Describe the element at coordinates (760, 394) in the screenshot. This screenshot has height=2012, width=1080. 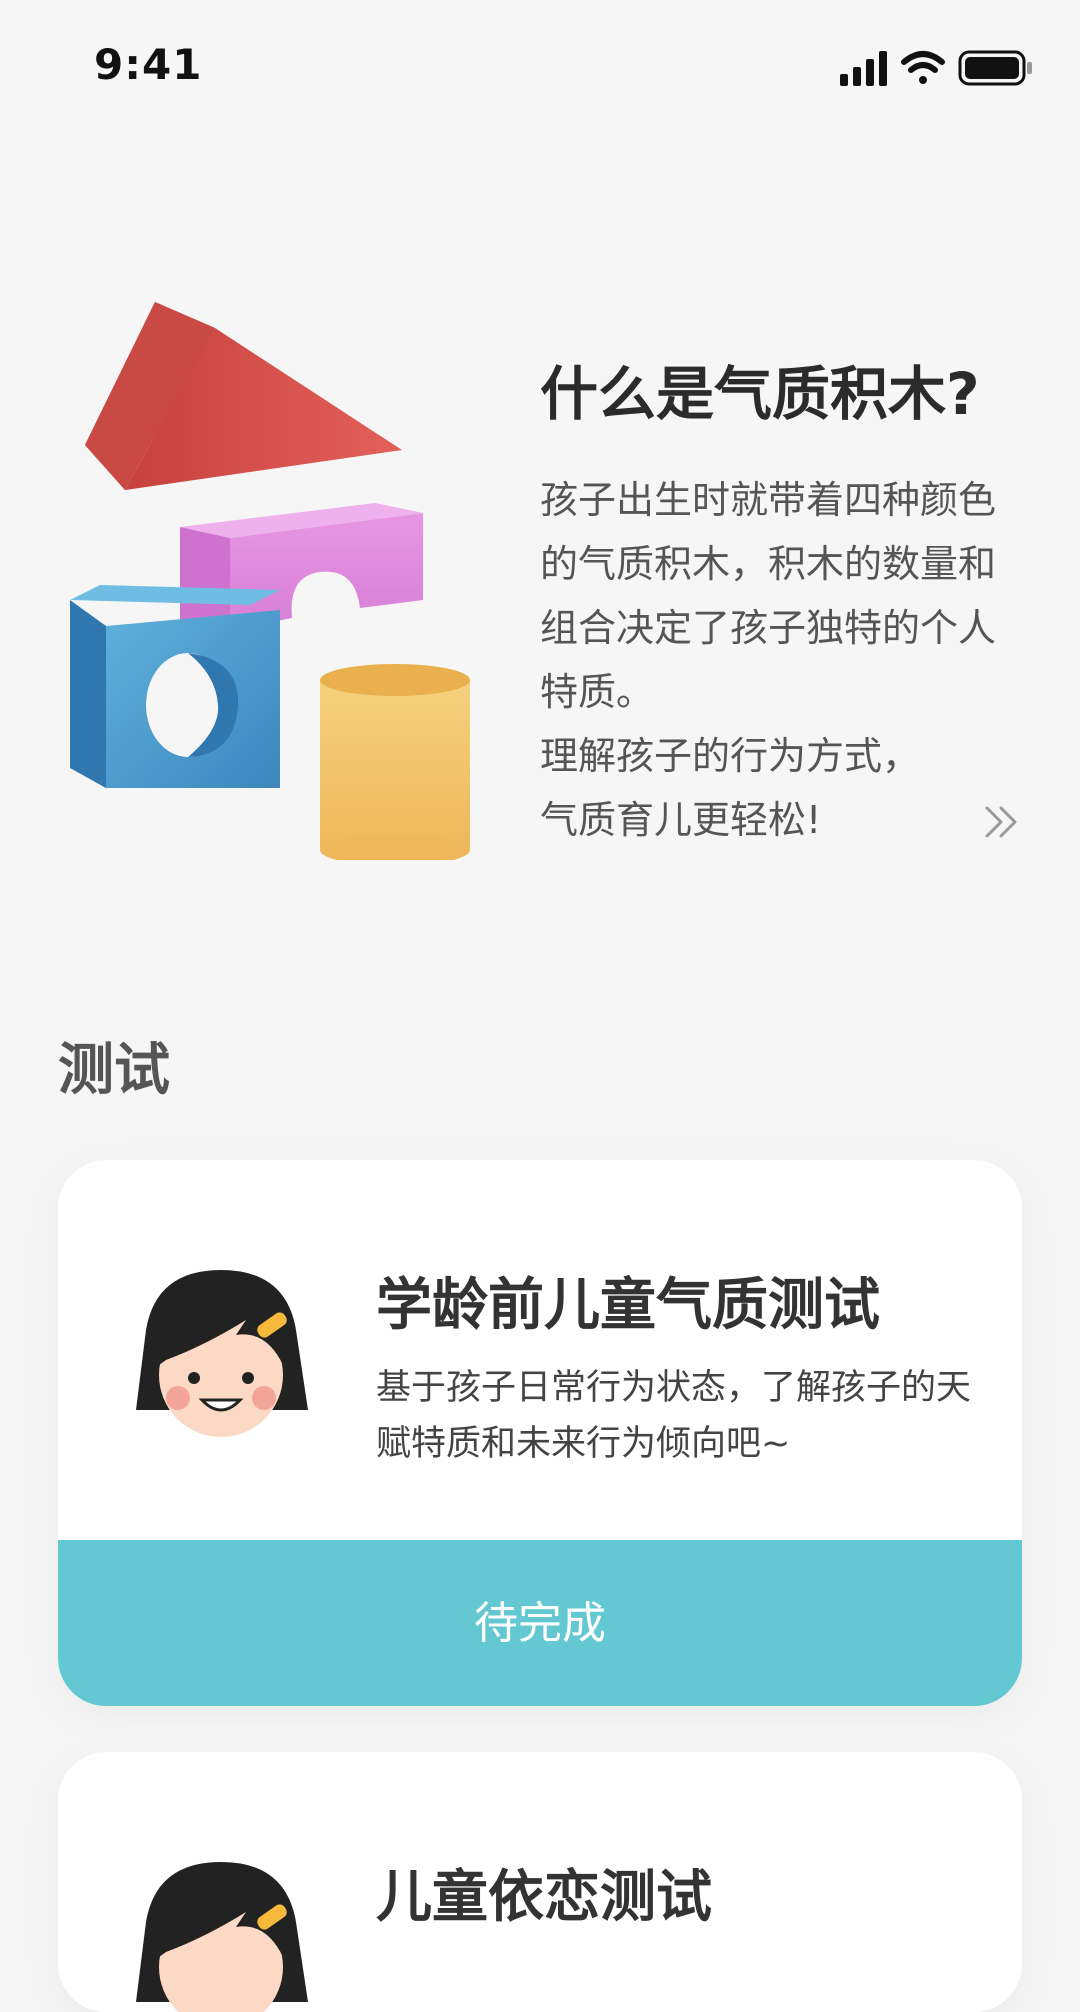
I see `intro-title: 什么是气质积木?` at that location.